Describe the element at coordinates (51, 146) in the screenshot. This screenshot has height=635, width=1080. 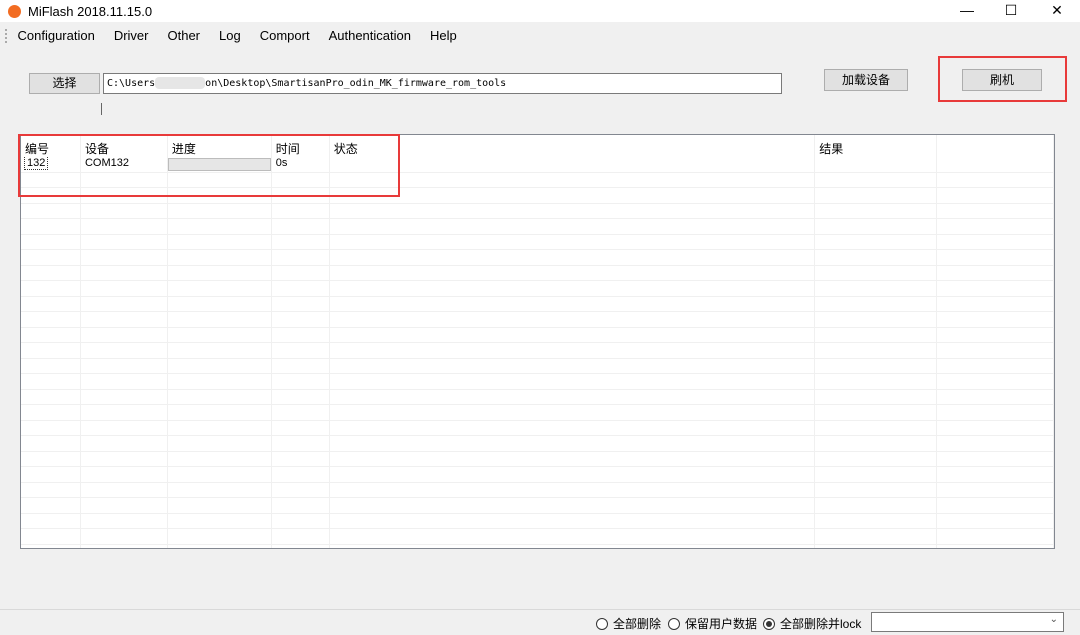
I see `header-id: 编号` at that location.